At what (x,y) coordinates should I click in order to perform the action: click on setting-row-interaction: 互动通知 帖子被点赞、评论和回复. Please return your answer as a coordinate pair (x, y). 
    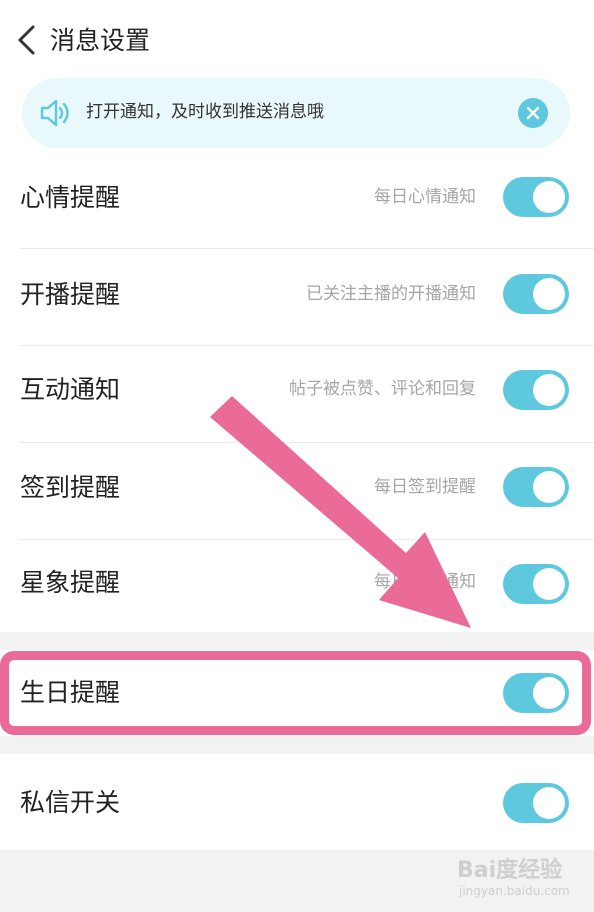
    Looking at the image, I should click on (297, 394).